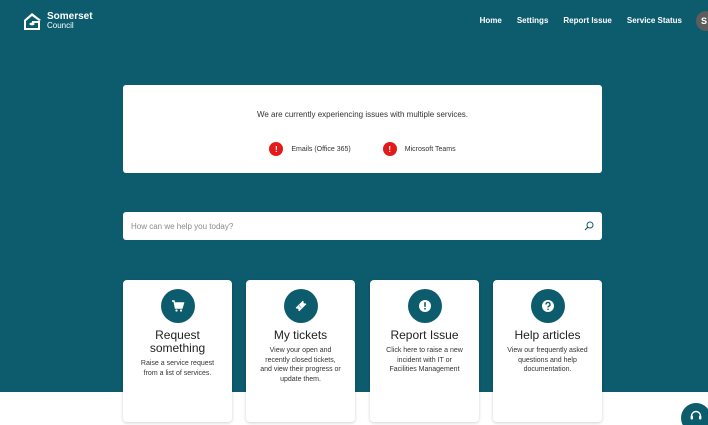 Image resolution: width=708 pixels, height=425 pixels. What do you see at coordinates (321, 149) in the screenshot?
I see `alert-item-label: Emails (Office 365)` at bounding box center [321, 149].